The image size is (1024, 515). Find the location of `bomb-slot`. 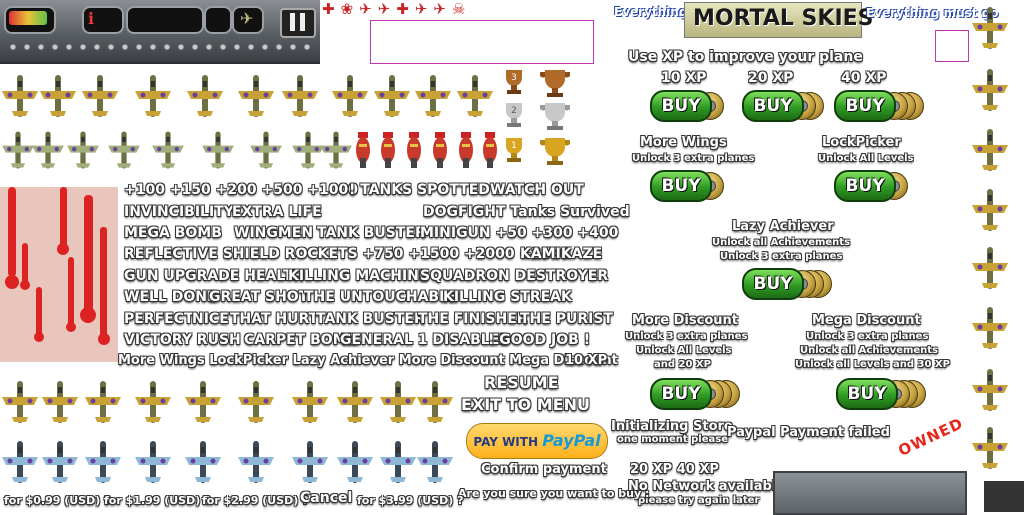

bomb-slot is located at coordinates (218, 20).